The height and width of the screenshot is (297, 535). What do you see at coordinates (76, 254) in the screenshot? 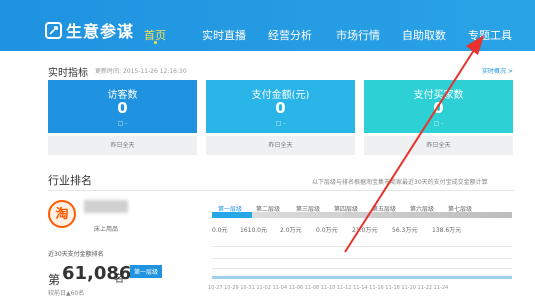
I see `rank-caption: 近30天支付金额排名` at bounding box center [76, 254].